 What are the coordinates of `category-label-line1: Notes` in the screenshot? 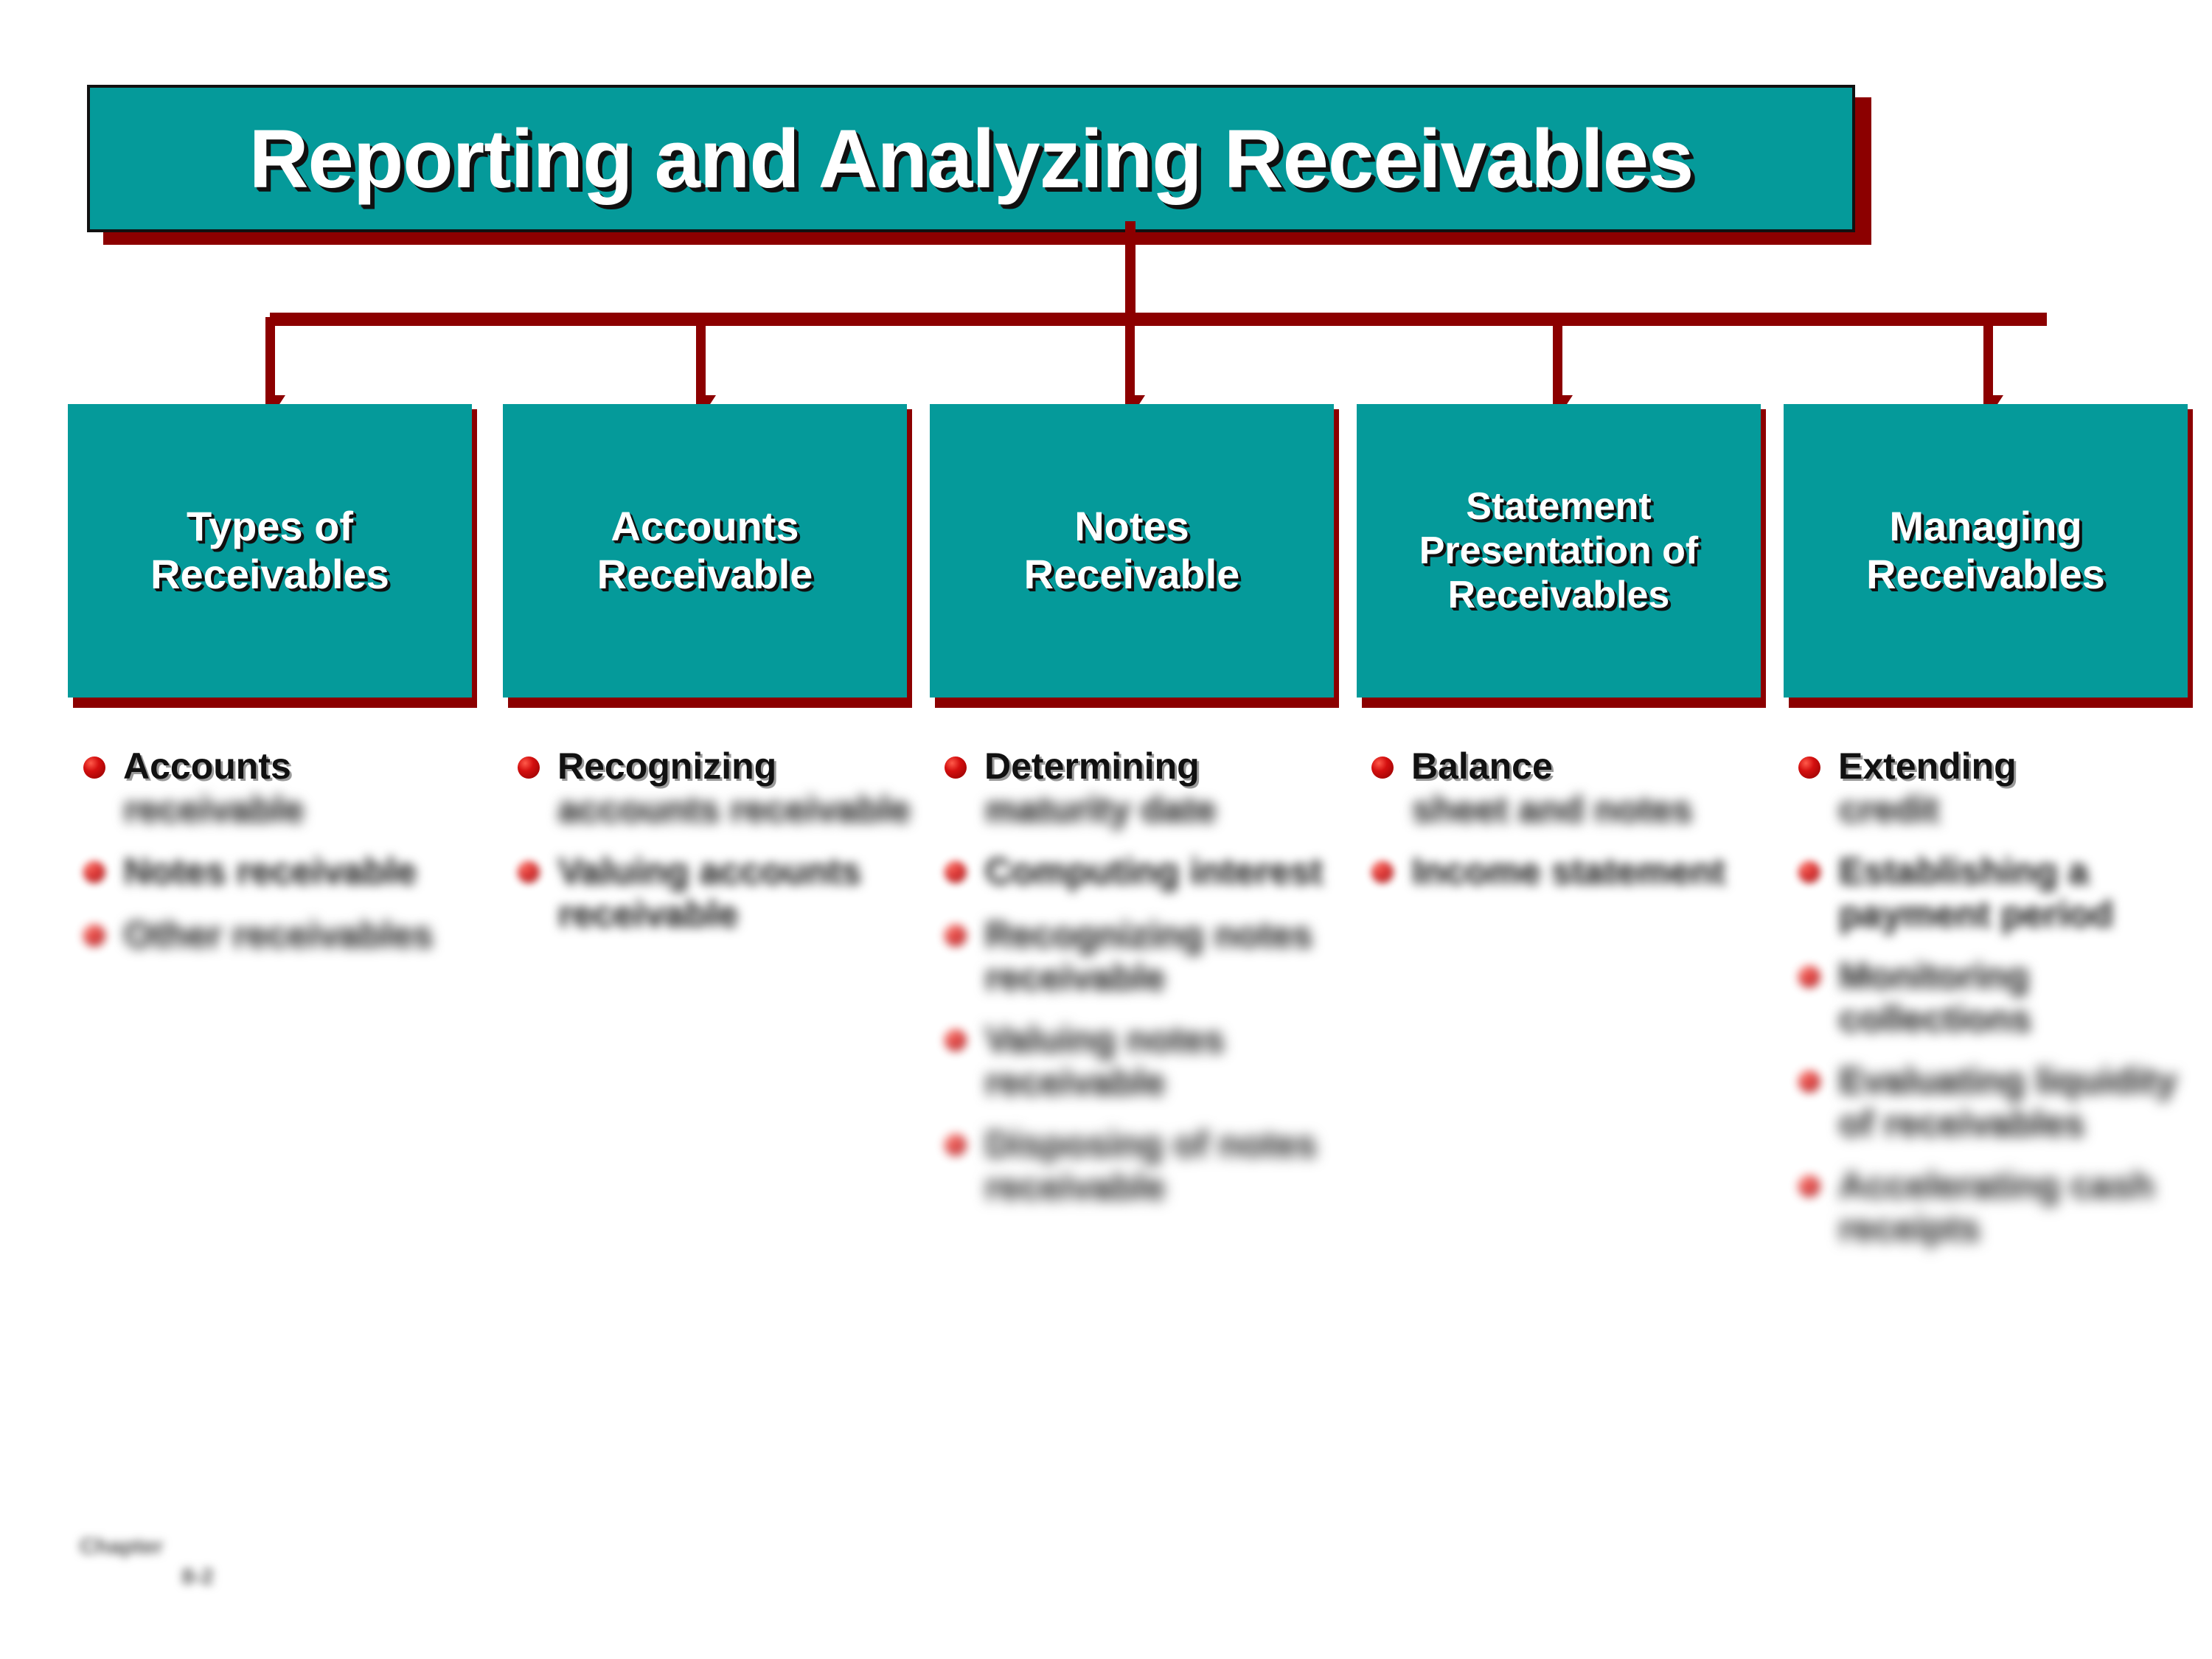 It's located at (1131, 526).